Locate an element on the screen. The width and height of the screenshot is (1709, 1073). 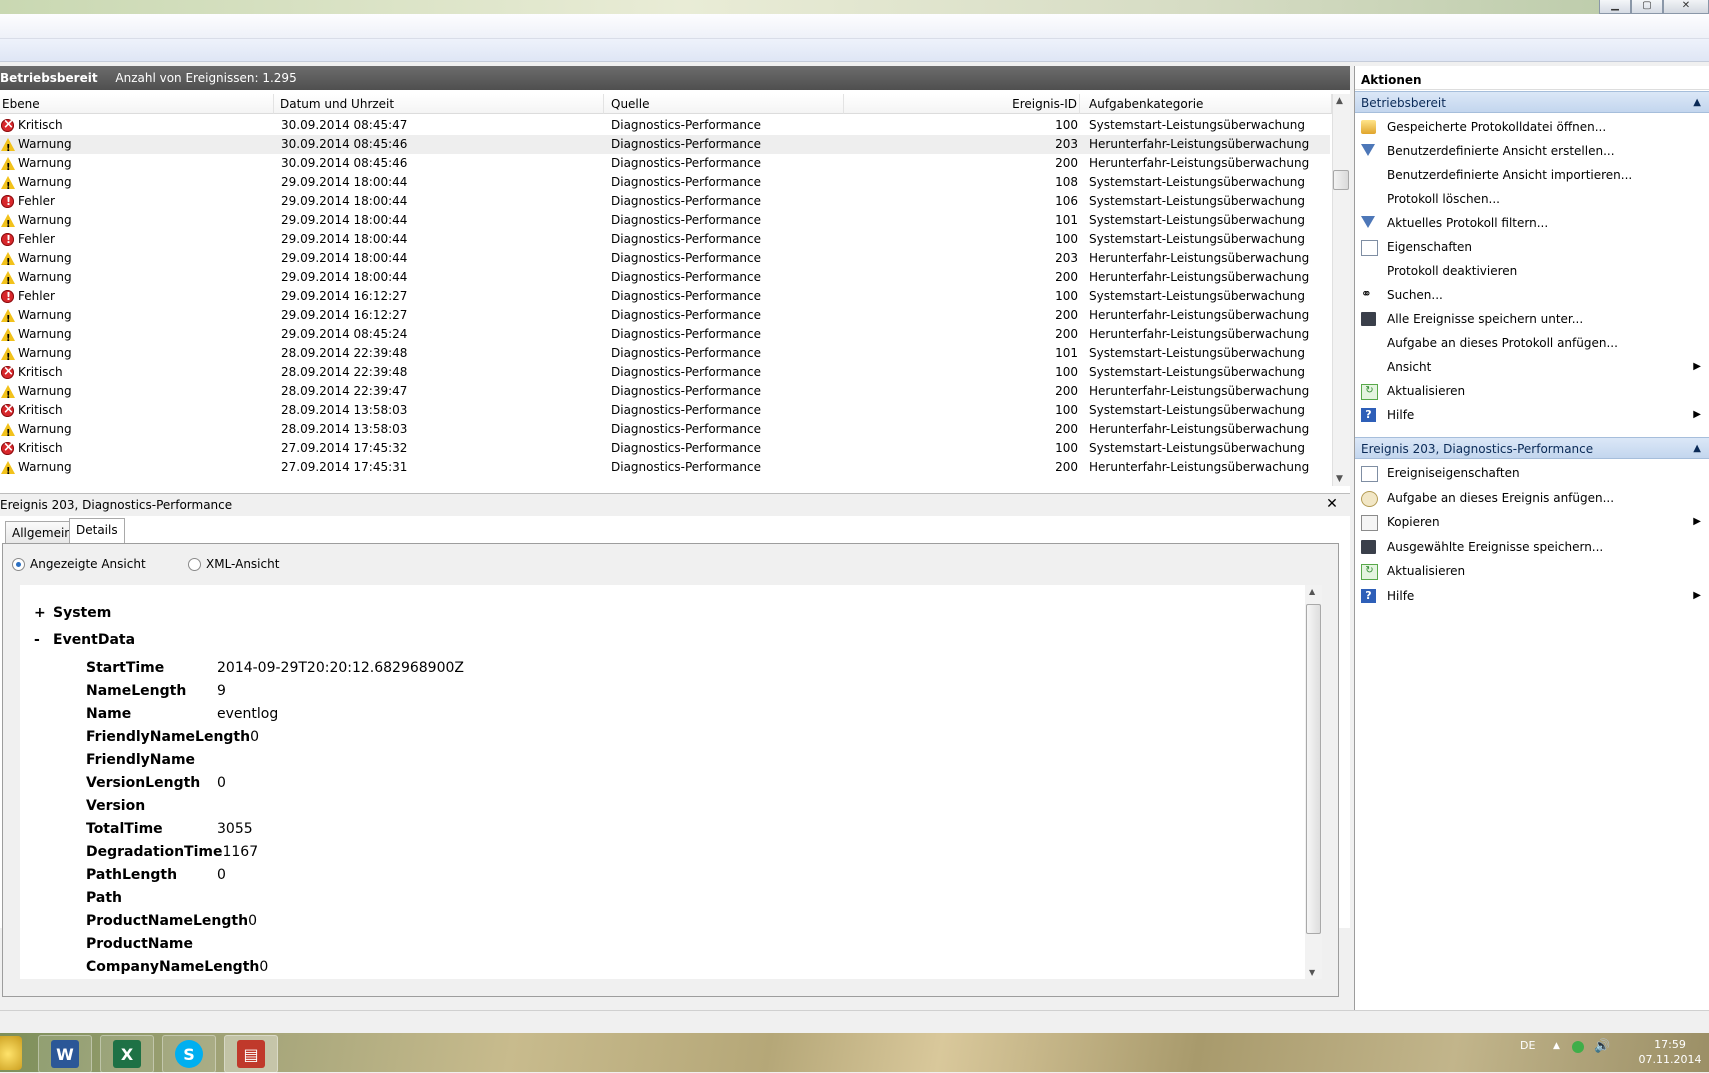
details-scroll-thumb is located at coordinates (1313, 769).